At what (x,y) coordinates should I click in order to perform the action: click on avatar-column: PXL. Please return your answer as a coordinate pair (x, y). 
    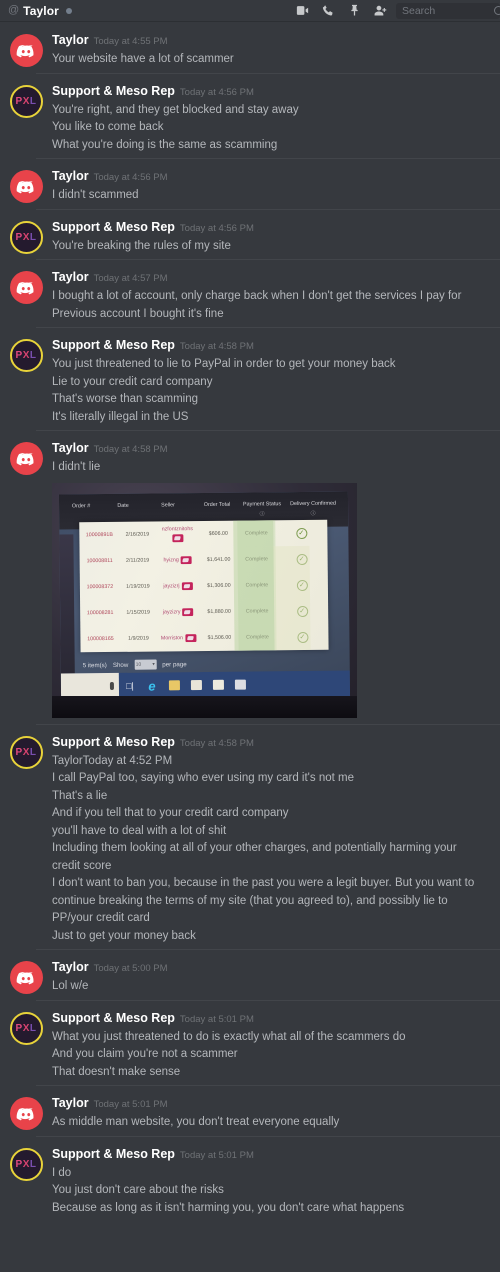
    Looking at the image, I should click on (26, 1182).